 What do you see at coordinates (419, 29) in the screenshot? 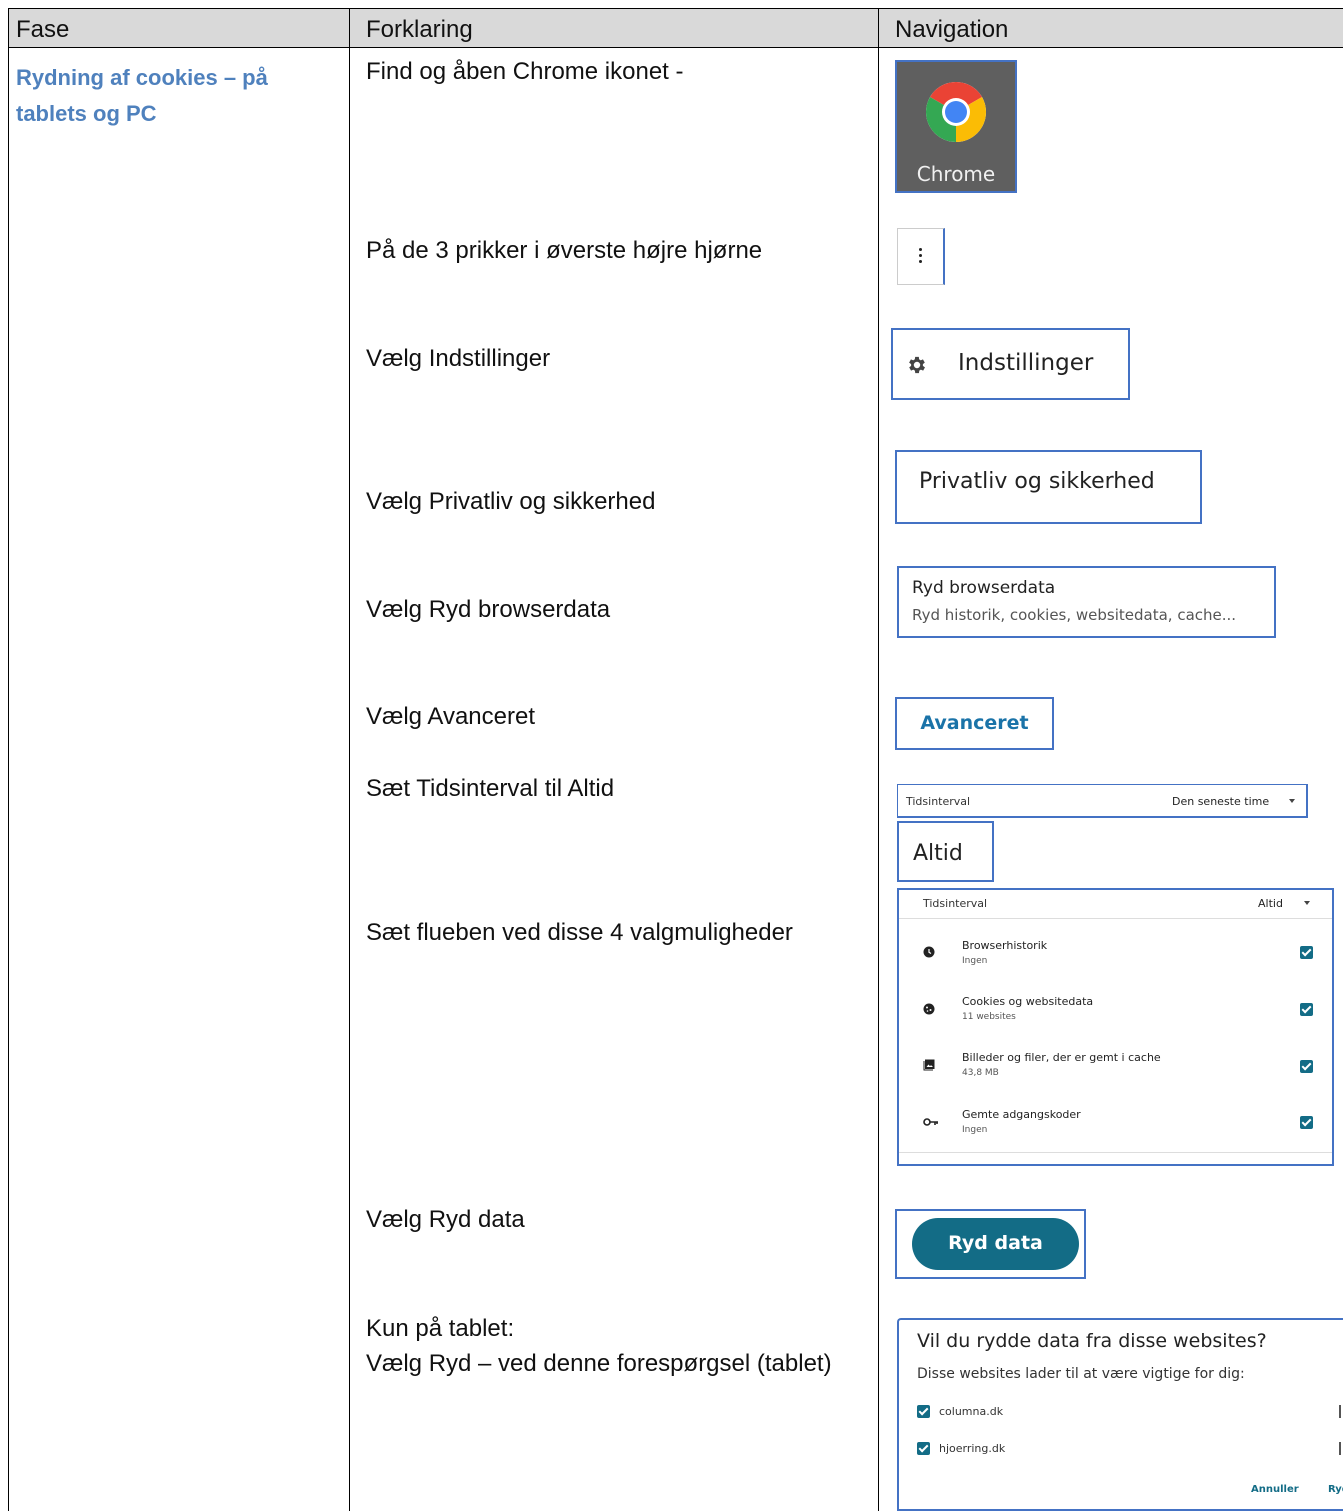
I see `header-explanation: Forklaring` at bounding box center [419, 29].